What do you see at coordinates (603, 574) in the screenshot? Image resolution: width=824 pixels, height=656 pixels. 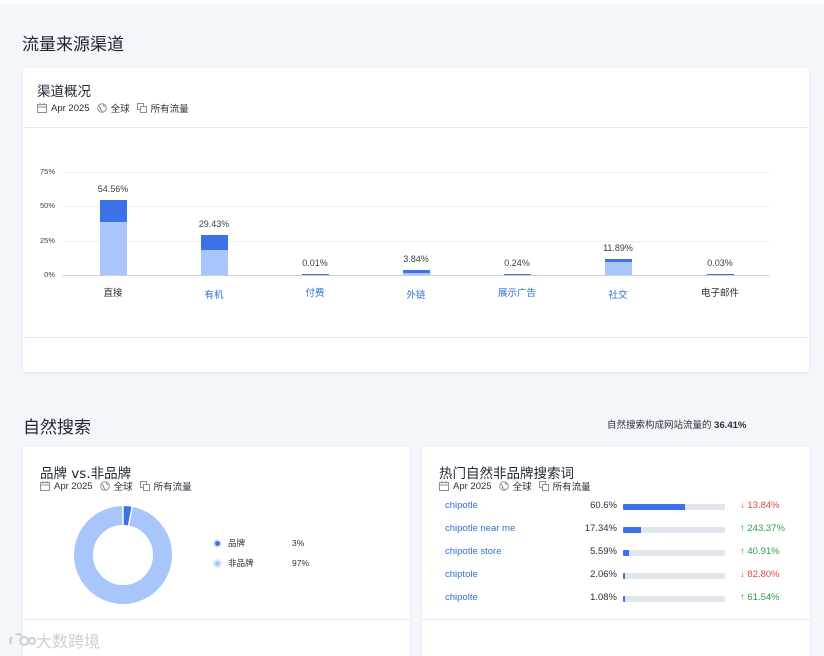 I see `keyword-share: 2.06%` at bounding box center [603, 574].